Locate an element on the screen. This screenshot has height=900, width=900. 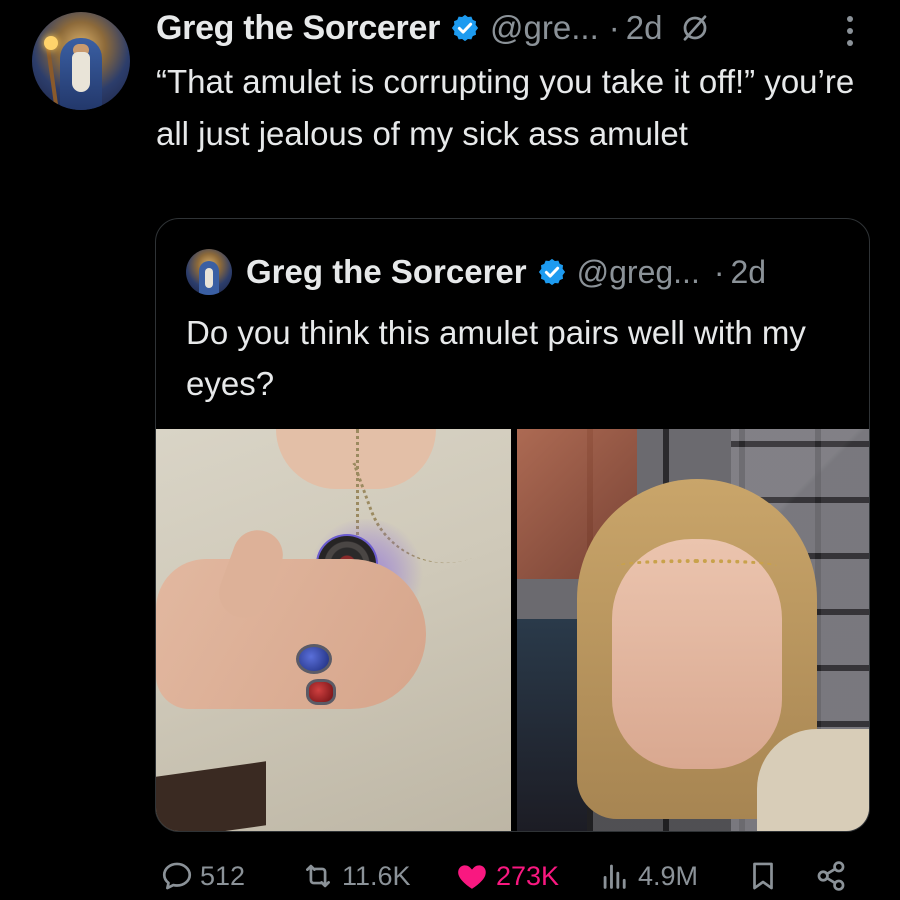
quoted-avatar is located at coordinates (209, 272).